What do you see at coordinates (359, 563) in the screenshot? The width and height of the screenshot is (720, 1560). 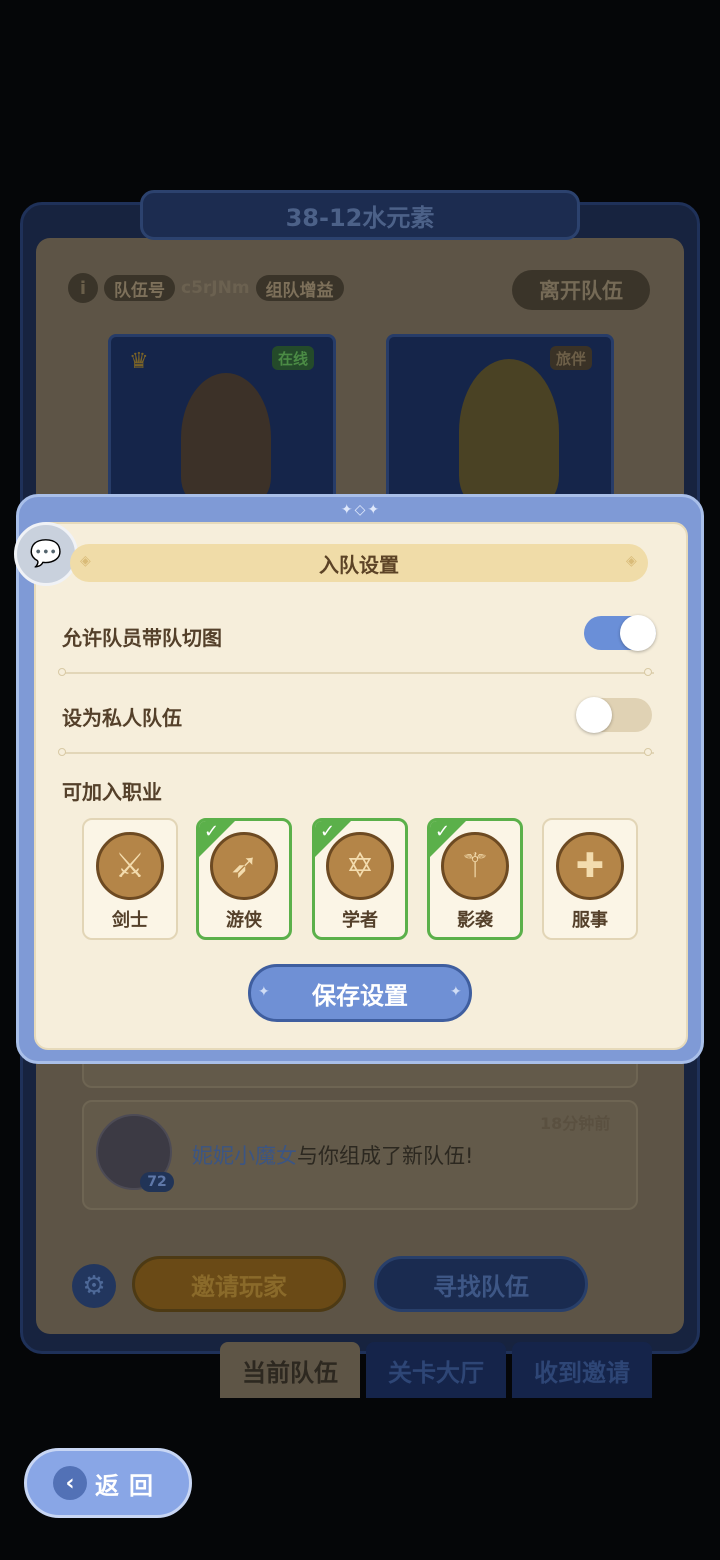 I see `dialog-title: 入队设置` at bounding box center [359, 563].